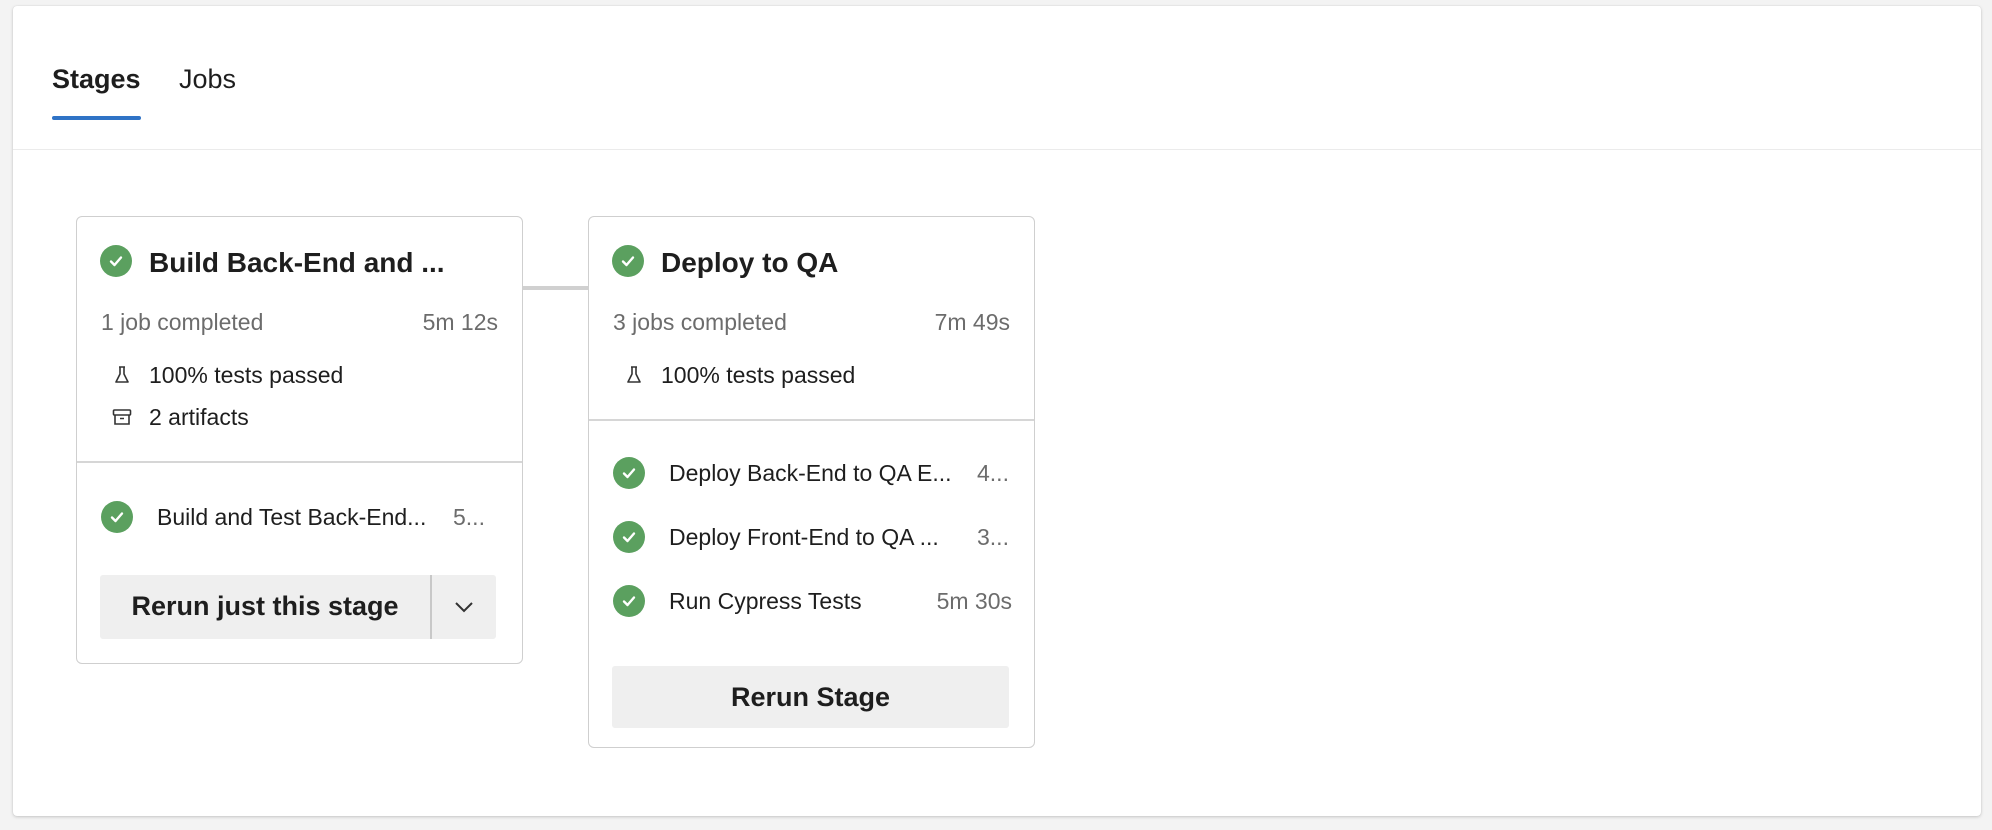 The width and height of the screenshot is (1992, 830). I want to click on rerun-stage-split-button: Rerun just this stage, so click(298, 607).